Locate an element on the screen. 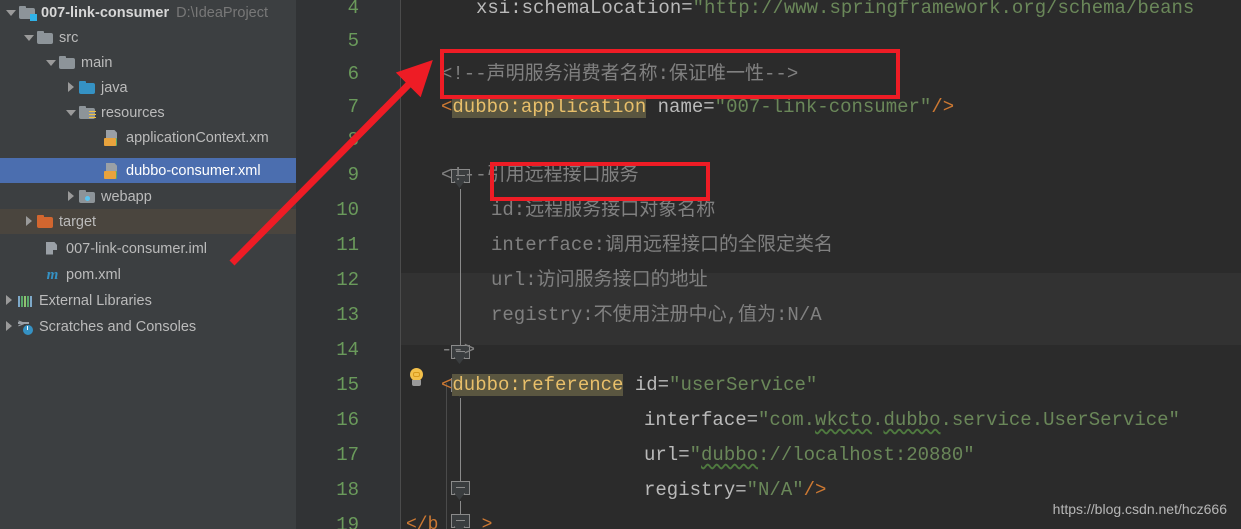  code-token: <!--声明服务消费者名称:保证唯一性--> is located at coordinates (620, 74).